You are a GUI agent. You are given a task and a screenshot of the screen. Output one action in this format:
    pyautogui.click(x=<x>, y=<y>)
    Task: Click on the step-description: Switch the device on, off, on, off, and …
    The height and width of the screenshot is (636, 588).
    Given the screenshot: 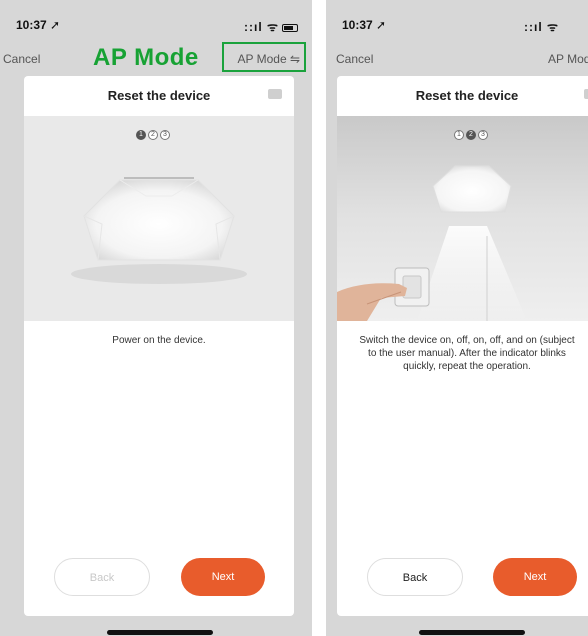 What is the action you would take?
    pyautogui.click(x=467, y=353)
    